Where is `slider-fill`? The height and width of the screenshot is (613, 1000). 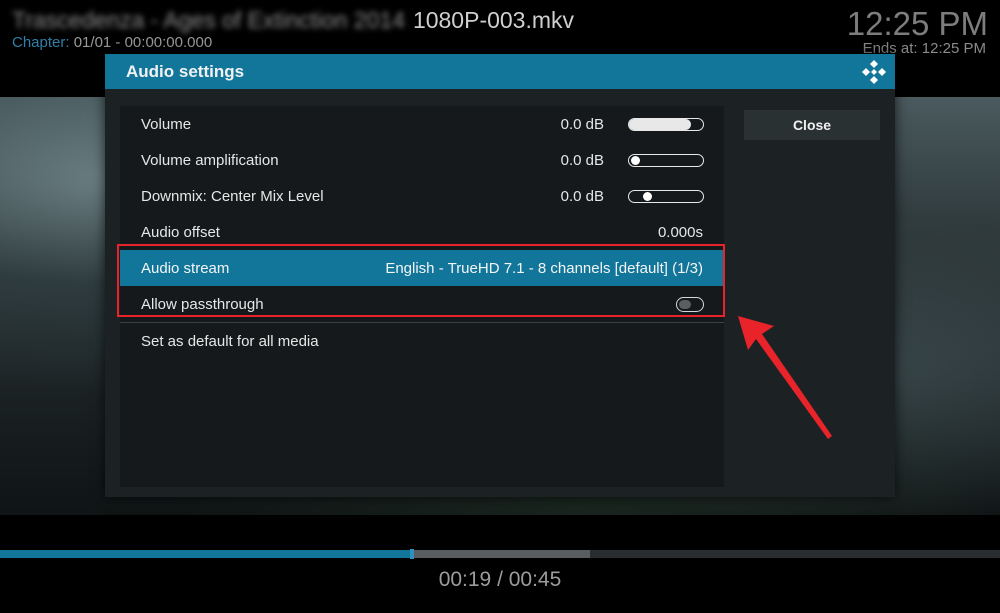 slider-fill is located at coordinates (660, 124).